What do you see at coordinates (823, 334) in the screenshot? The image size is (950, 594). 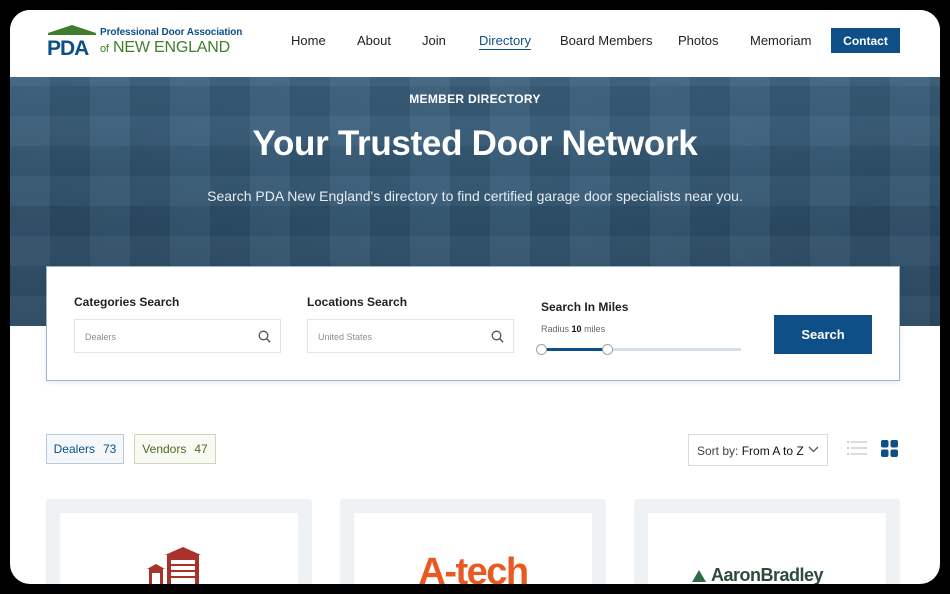 I see `search-button: Search` at bounding box center [823, 334].